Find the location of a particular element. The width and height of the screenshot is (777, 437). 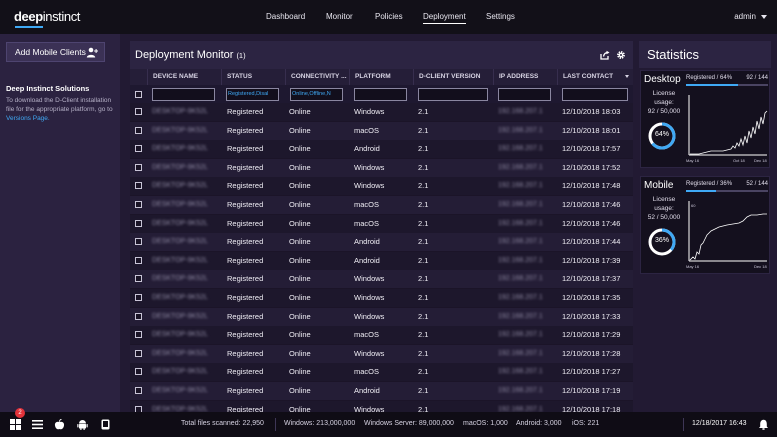

user-menu: admin is located at coordinates (750, 16).